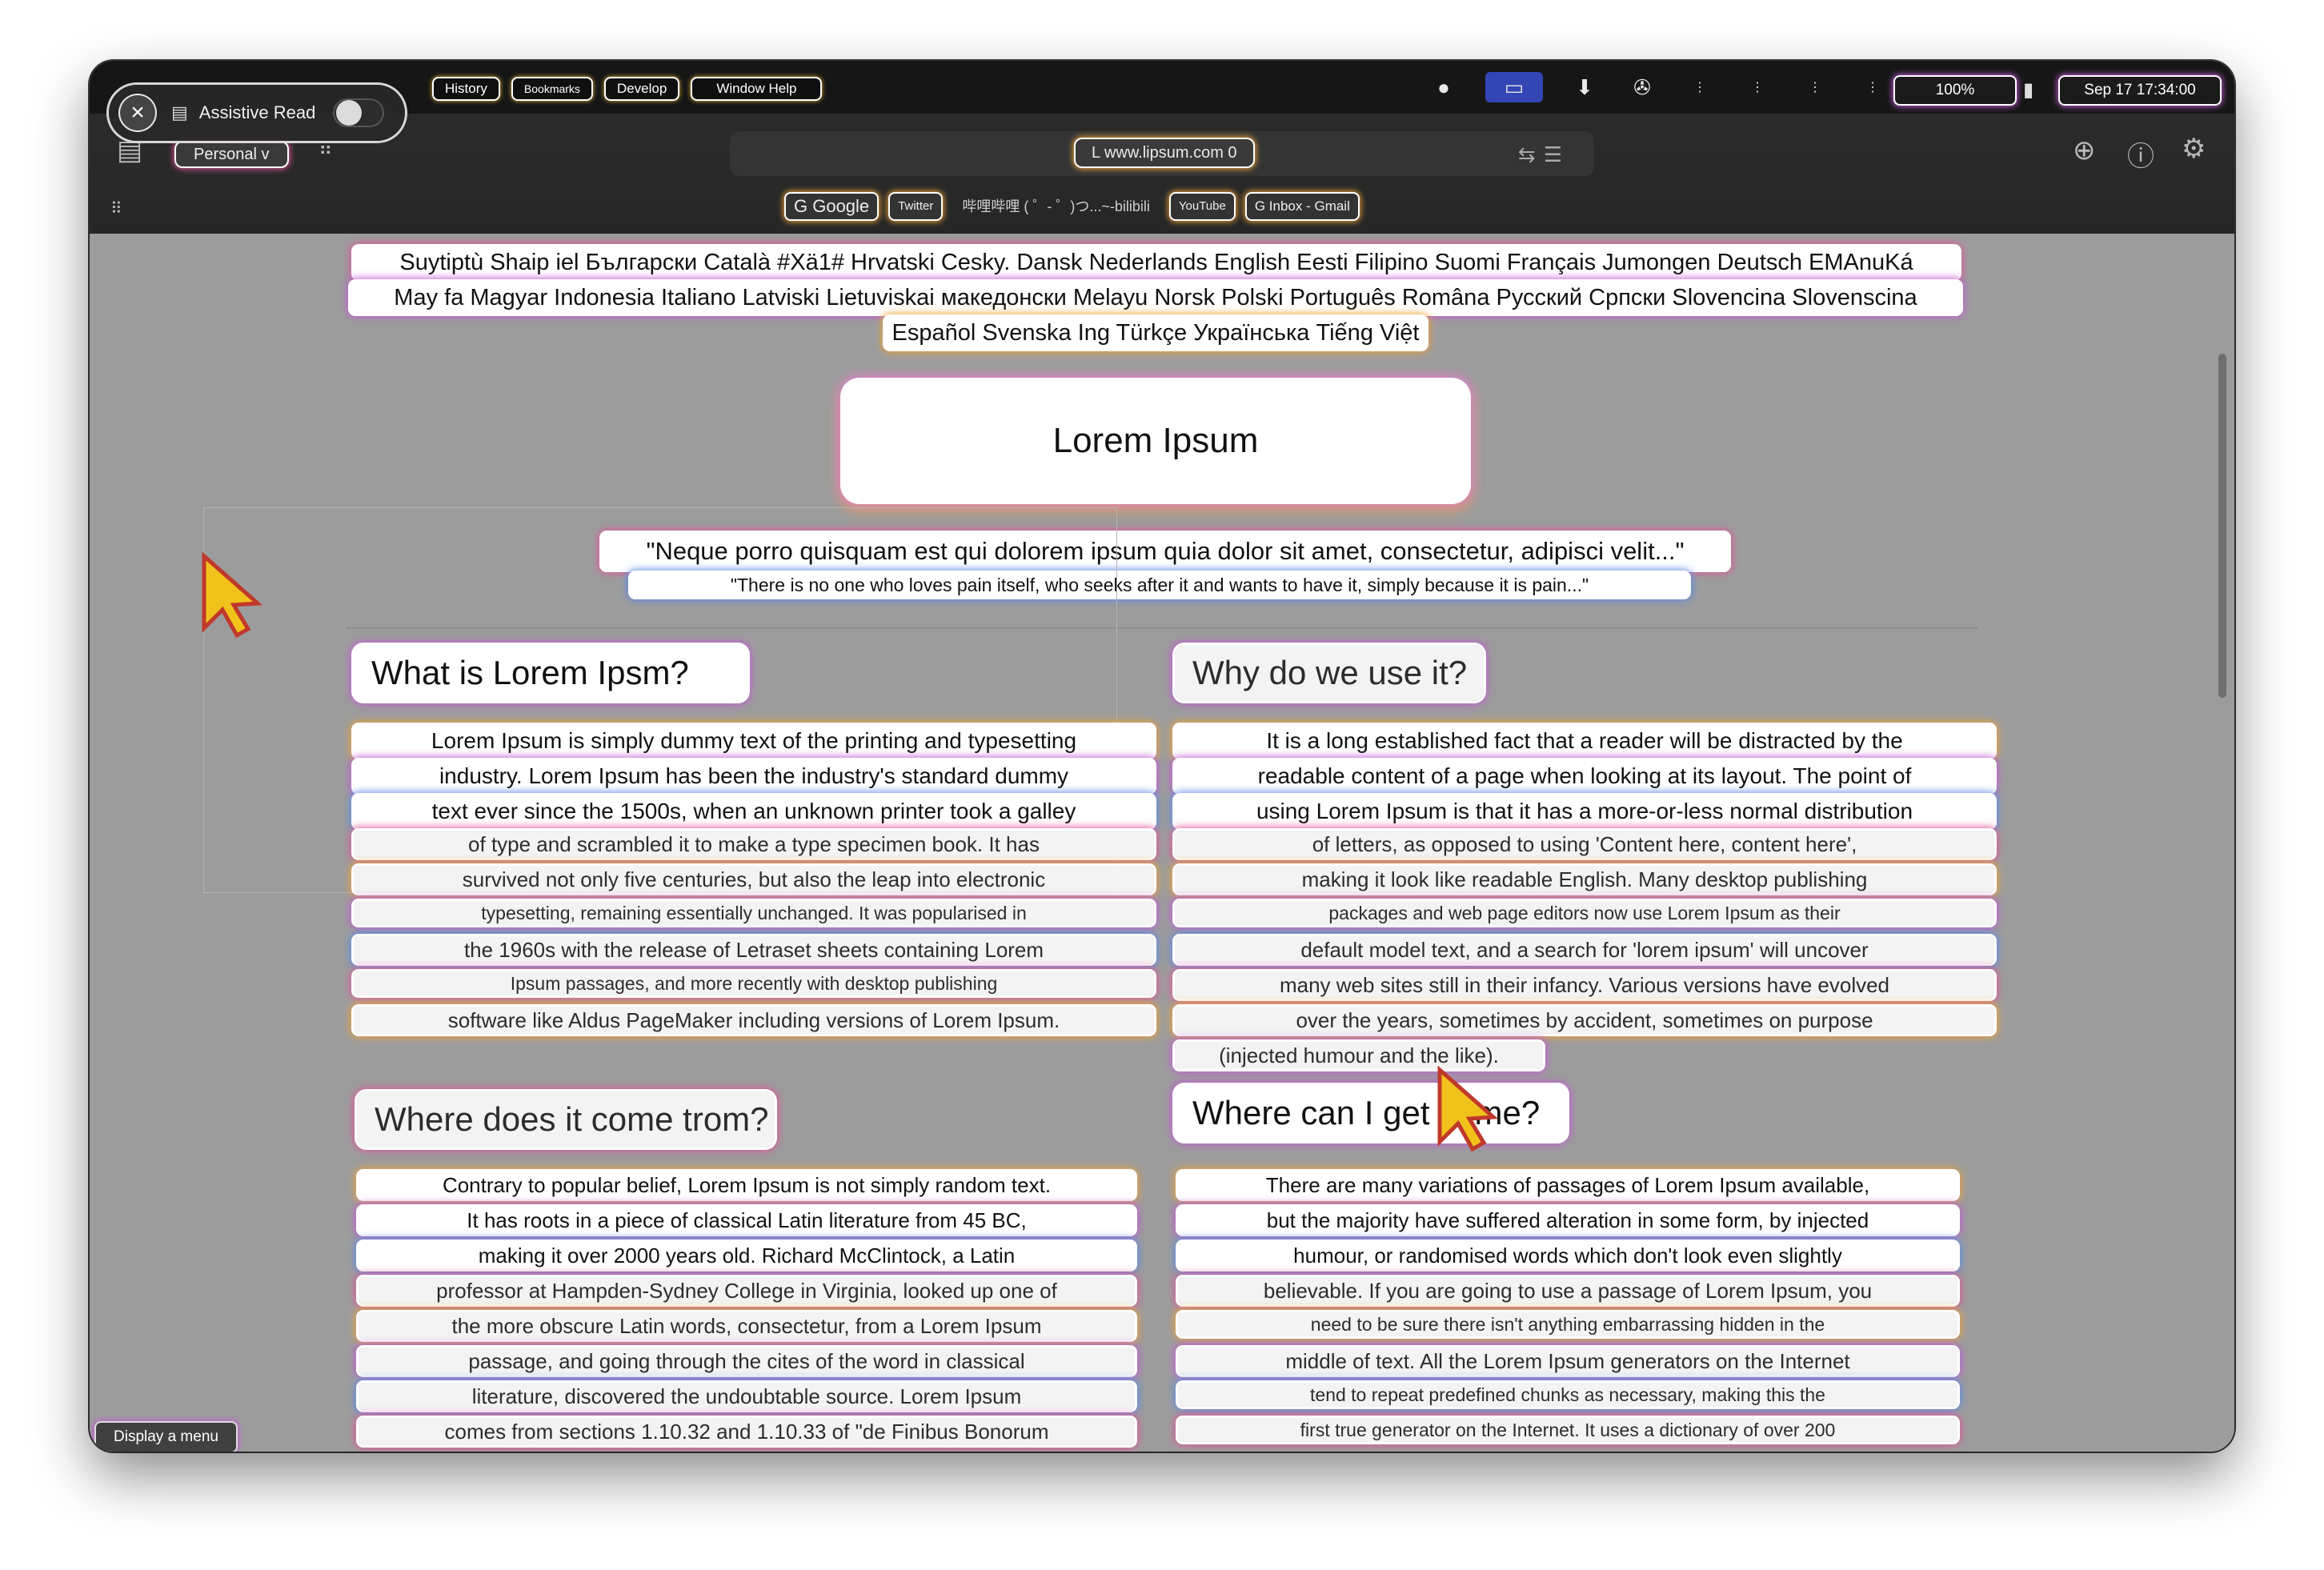  Describe the element at coordinates (1873, 87) in the screenshot. I see `disk-stat-icon: ⋮` at that location.